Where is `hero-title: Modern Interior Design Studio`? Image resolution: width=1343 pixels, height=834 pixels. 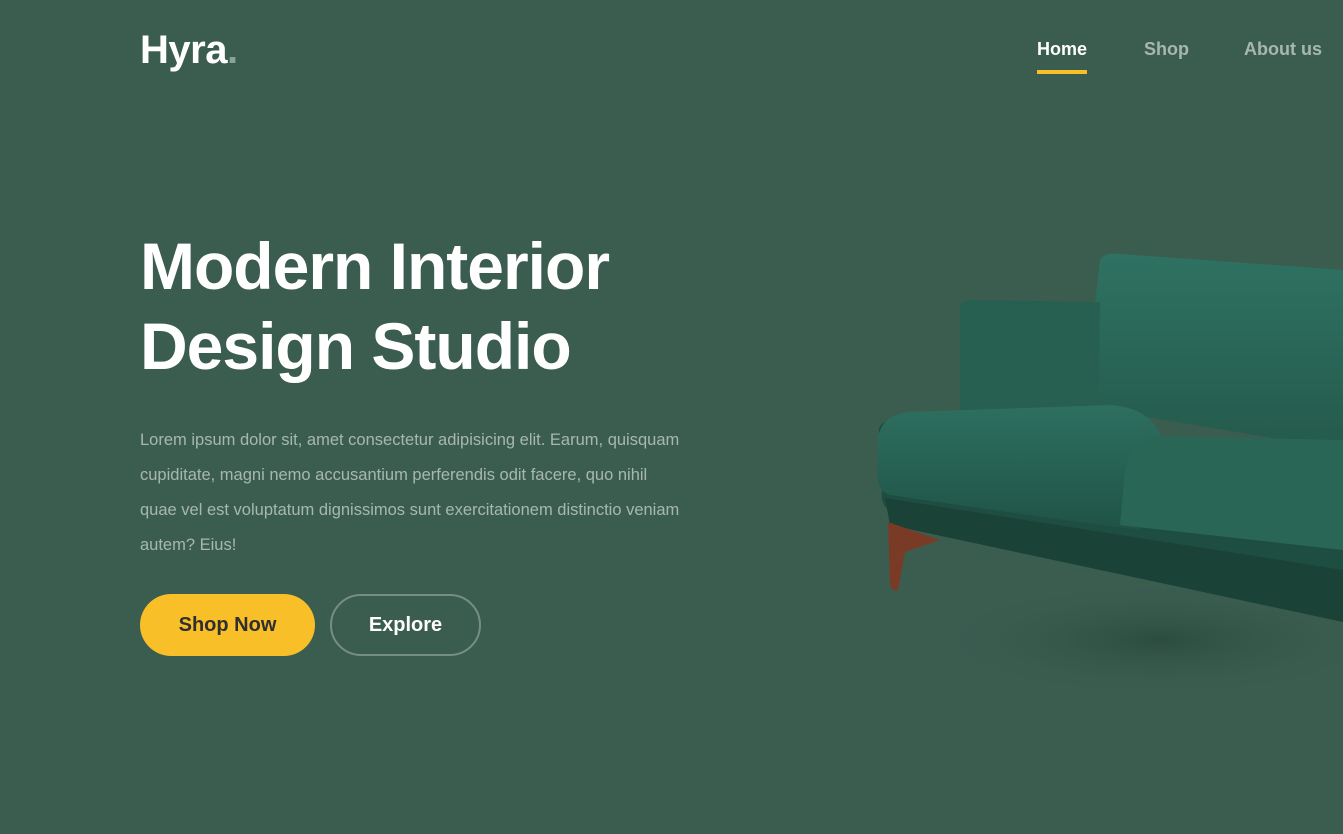
hero-title: Modern Interior Design Studio is located at coordinates (460, 306).